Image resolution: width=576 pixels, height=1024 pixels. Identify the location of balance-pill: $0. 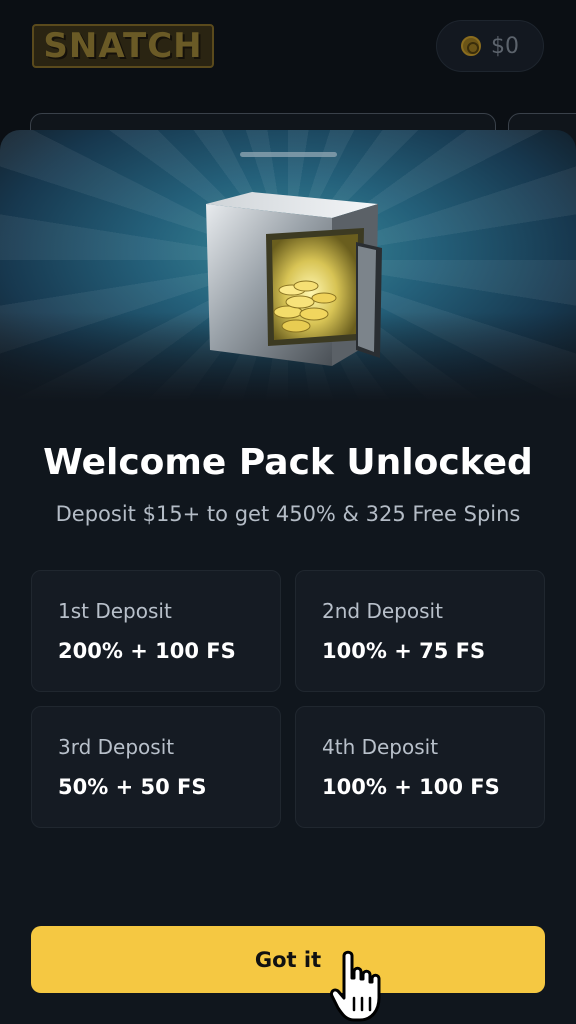
(490, 46).